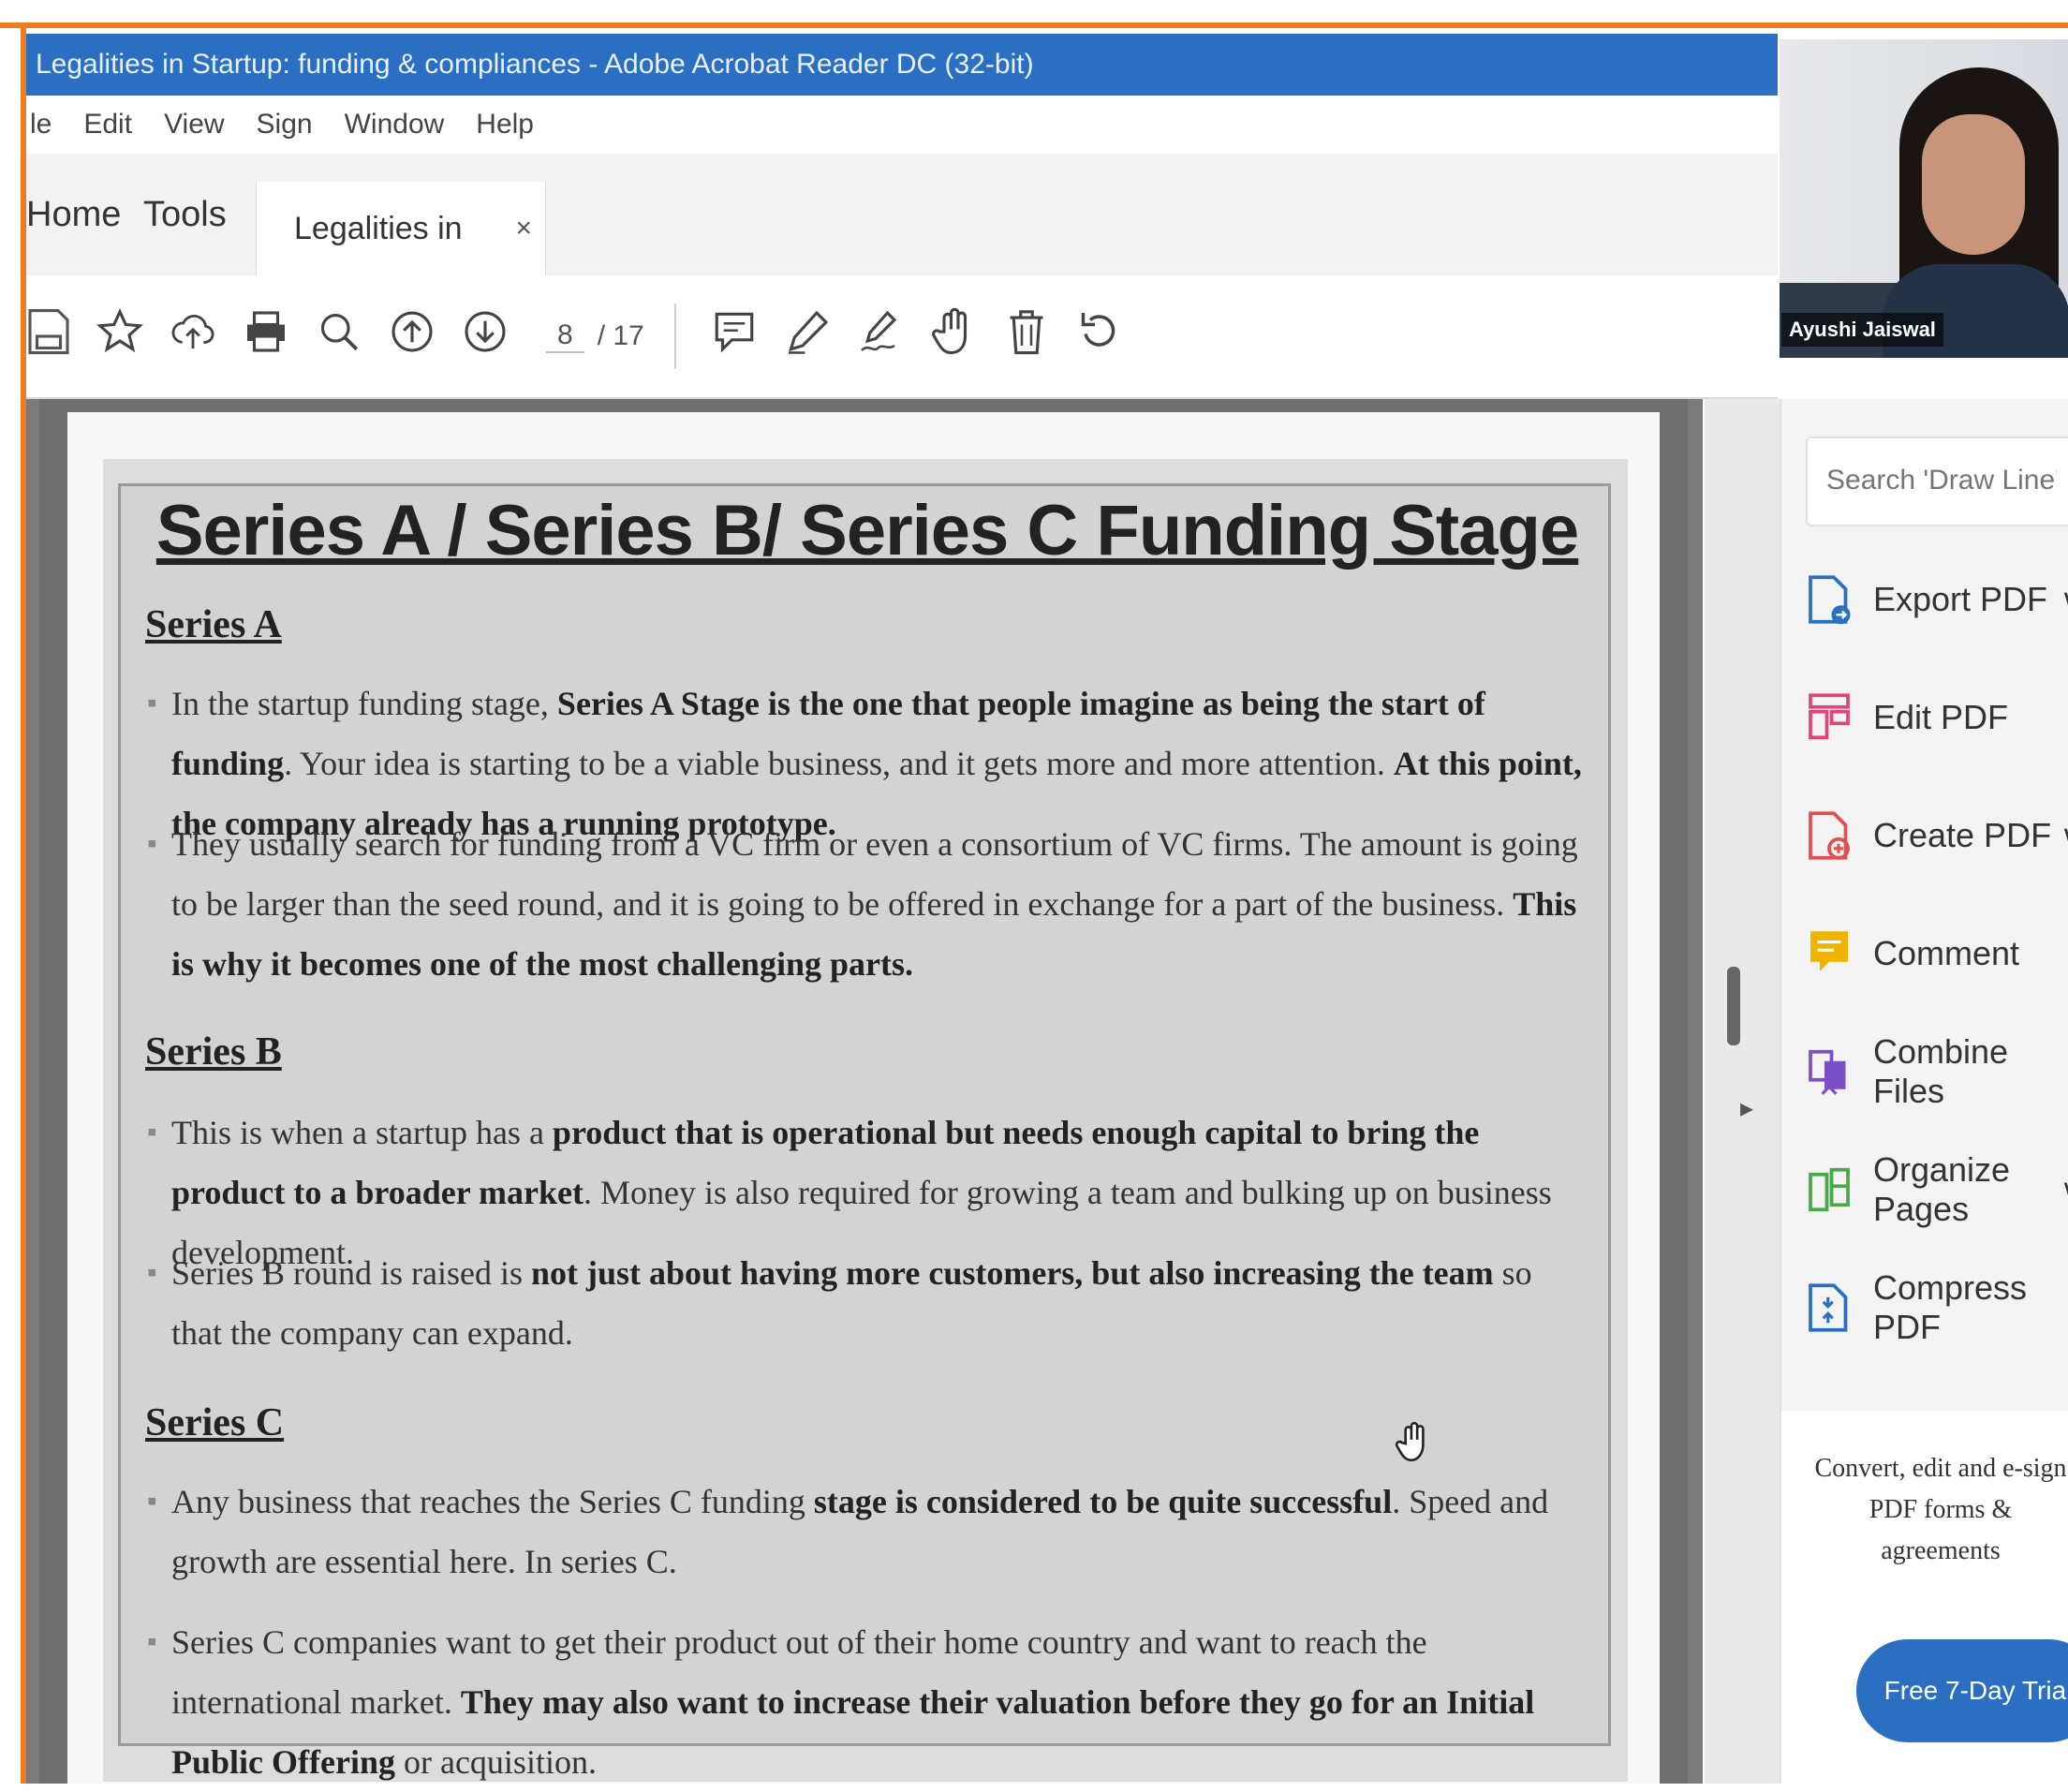 This screenshot has width=2068, height=1792. I want to click on comment-tool-icon, so click(734, 332).